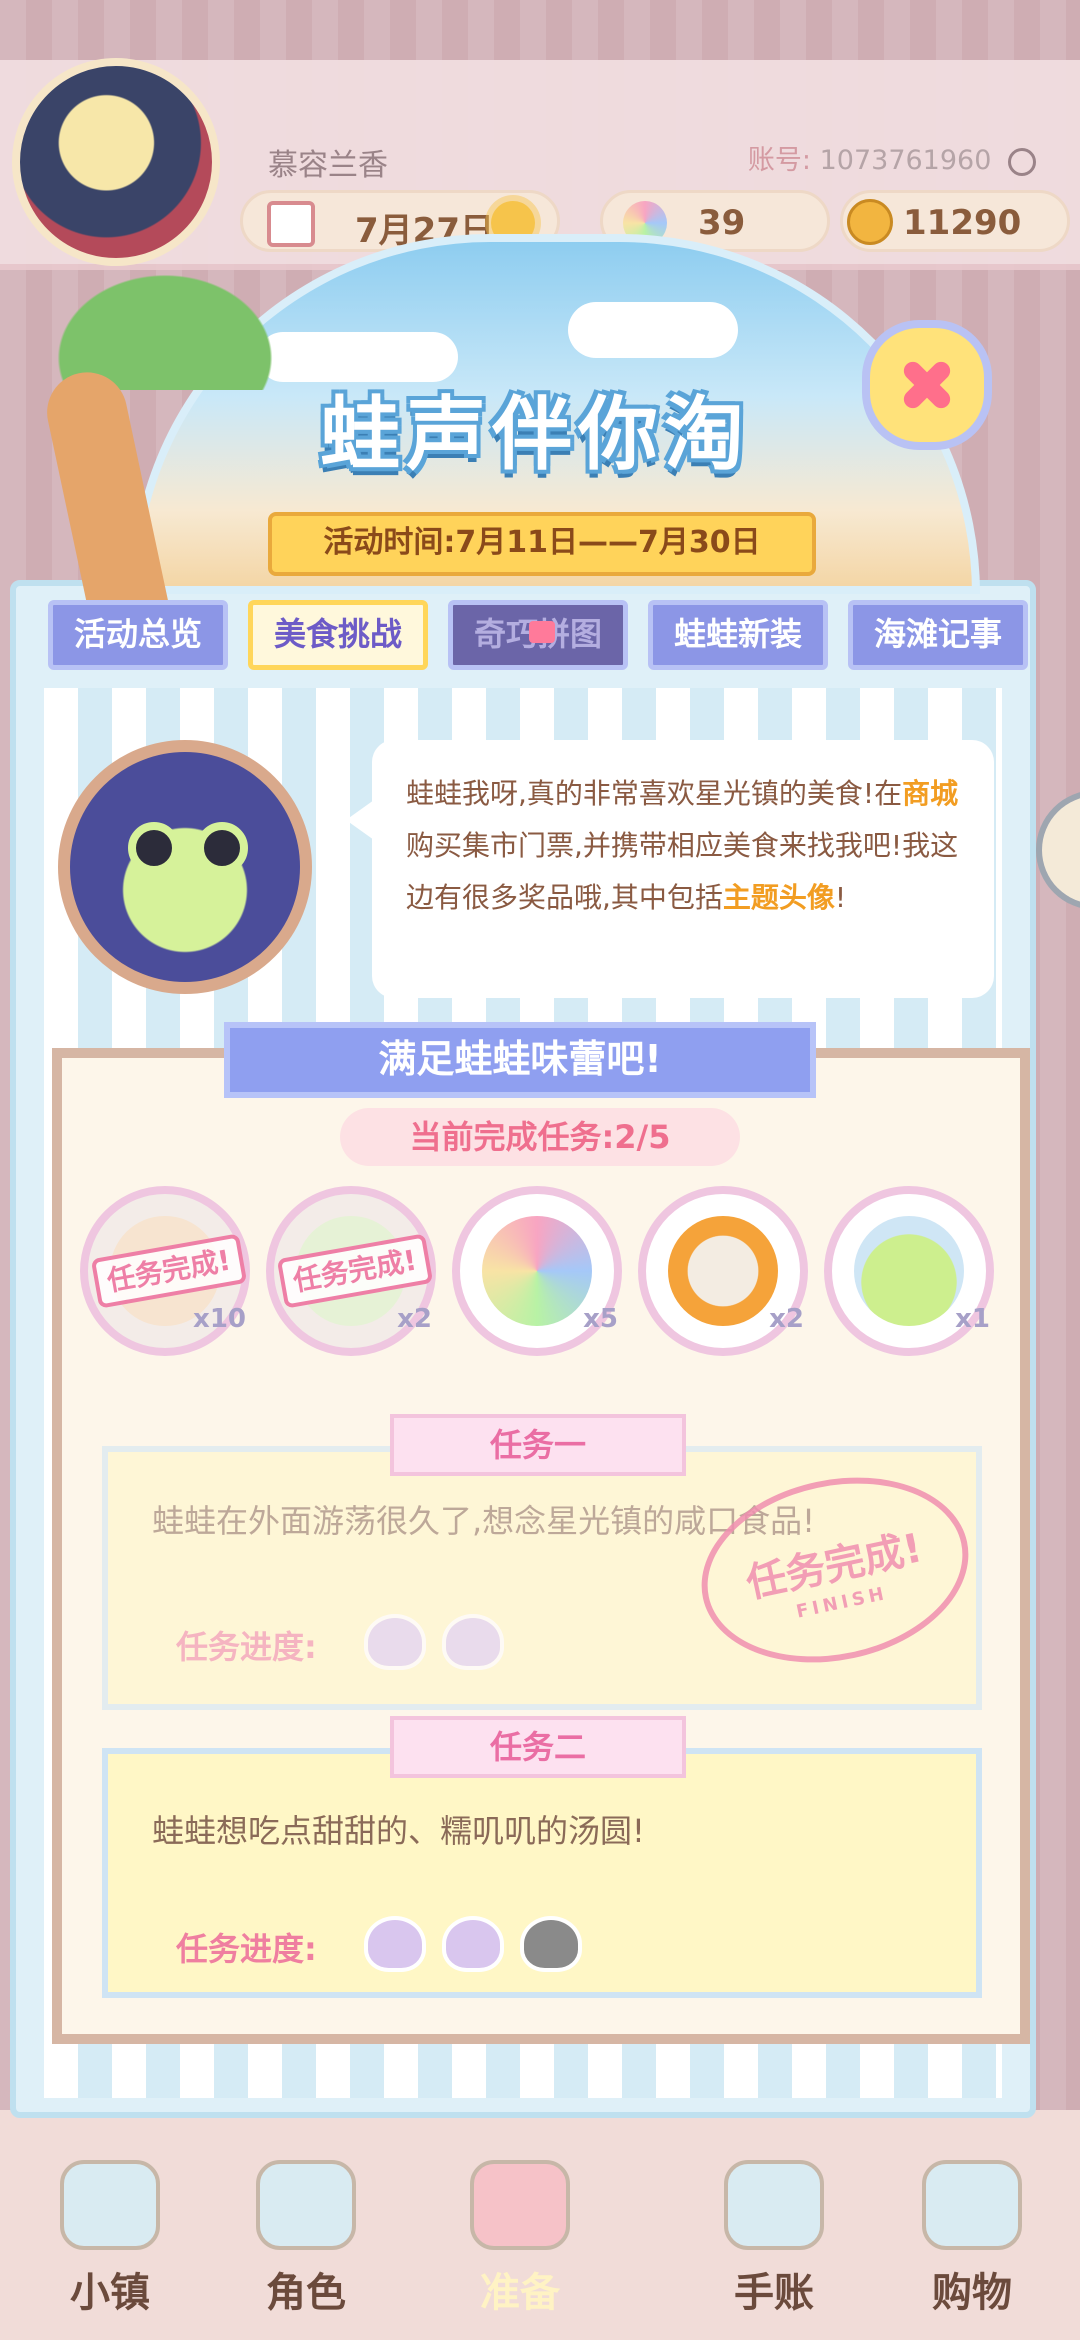 Image resolution: width=1080 pixels, height=2340 pixels. I want to click on task-header-2: 任务二, so click(538, 1747).